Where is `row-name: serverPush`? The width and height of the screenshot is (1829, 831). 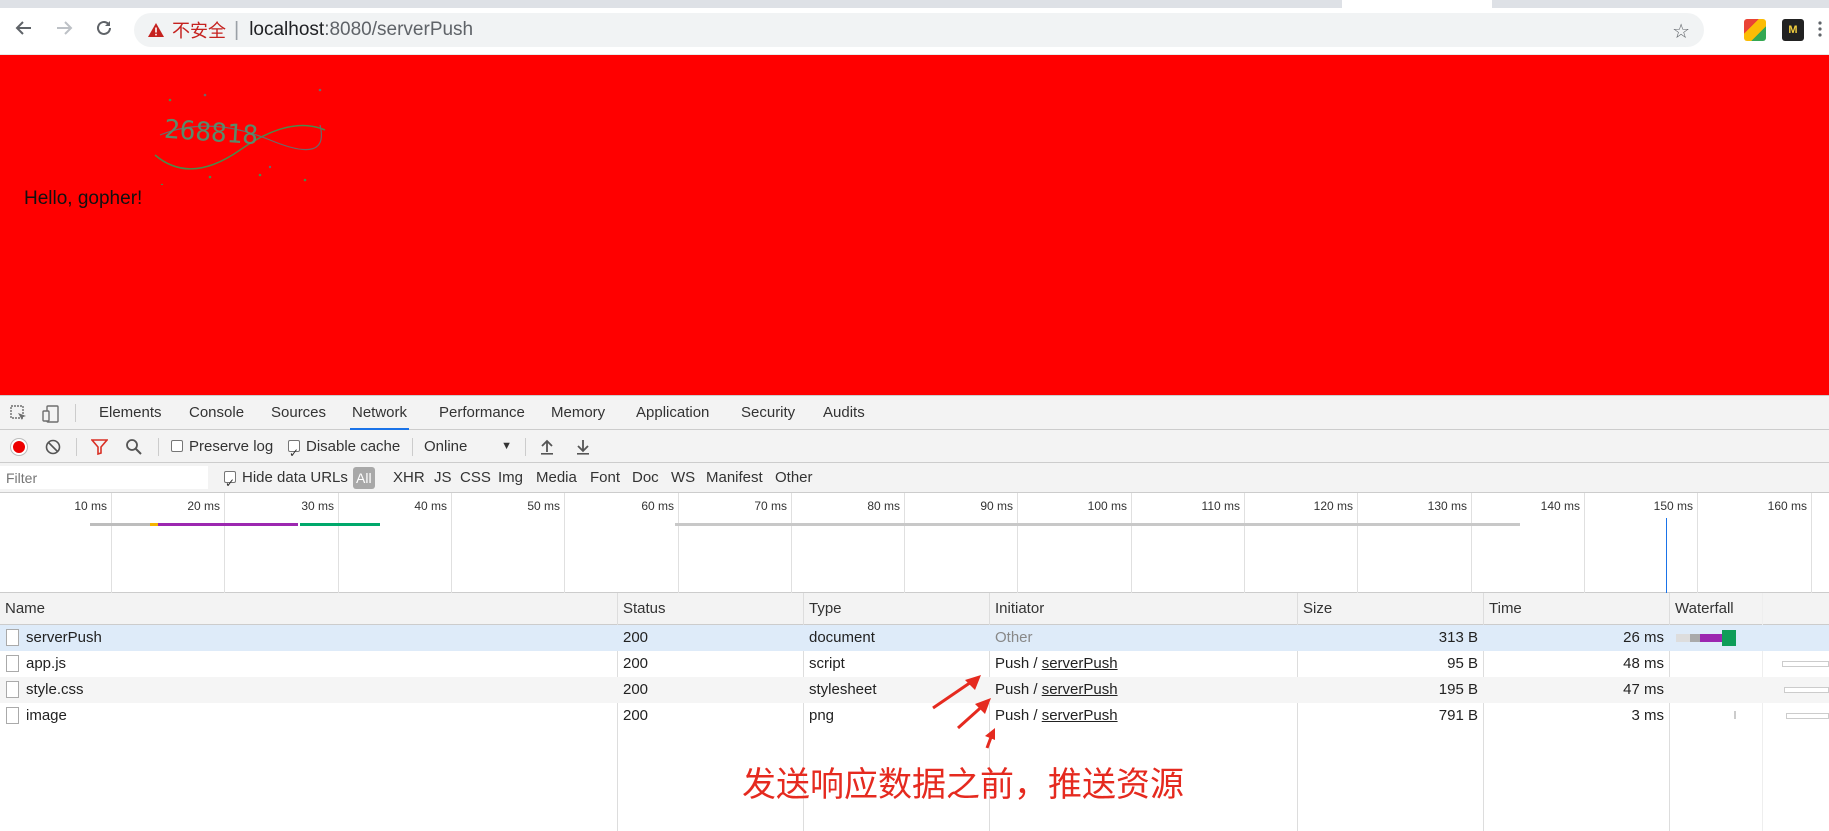 row-name: serverPush is located at coordinates (64, 638).